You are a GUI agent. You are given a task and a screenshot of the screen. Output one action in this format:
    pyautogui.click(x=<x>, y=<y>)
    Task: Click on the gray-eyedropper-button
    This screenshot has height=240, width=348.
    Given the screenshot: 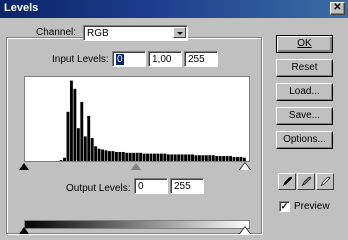 What is the action you would take?
    pyautogui.click(x=306, y=181)
    